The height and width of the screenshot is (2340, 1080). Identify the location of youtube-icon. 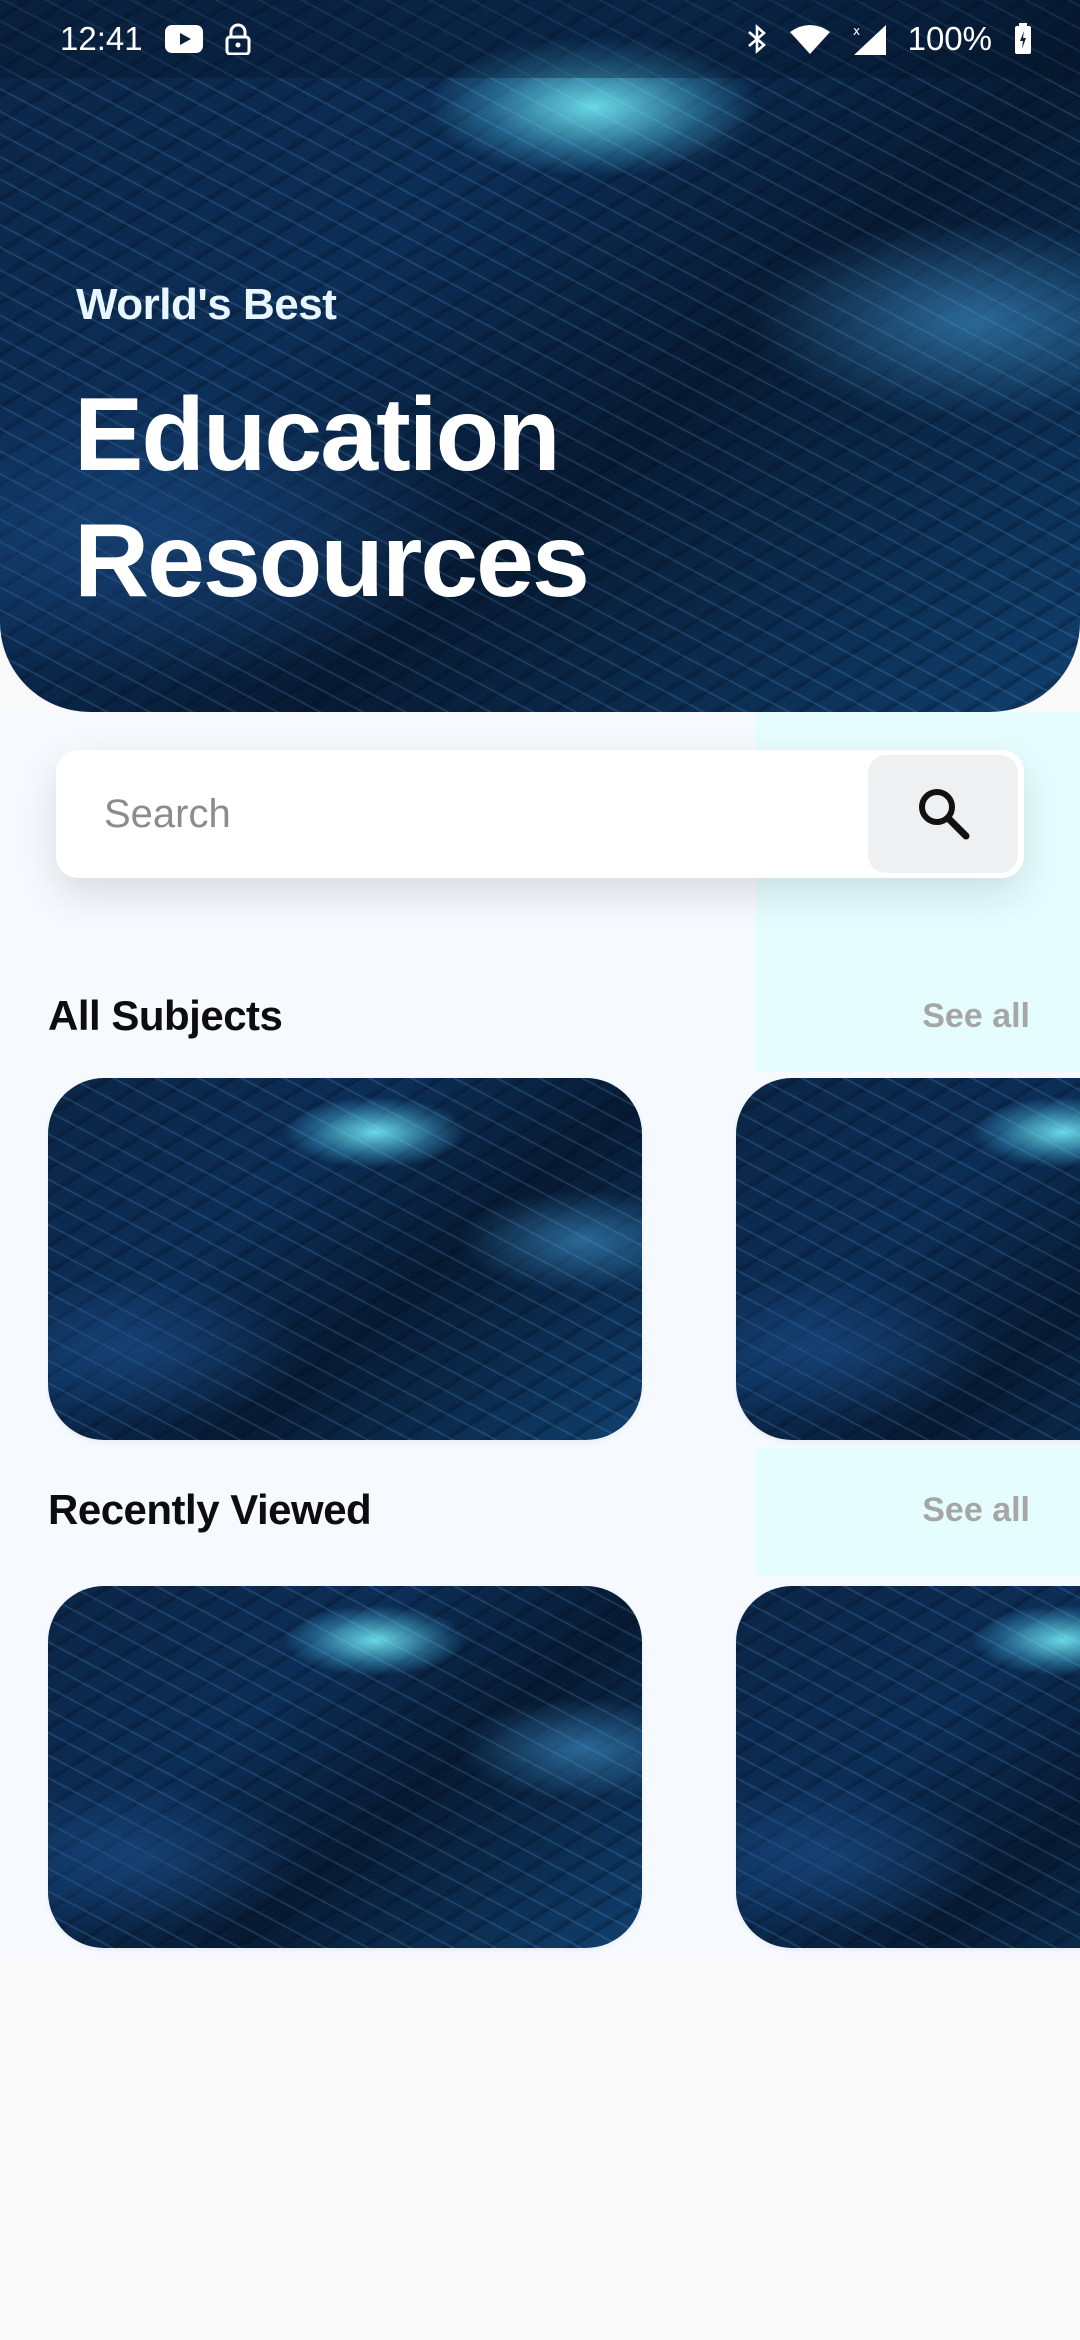
(183, 39).